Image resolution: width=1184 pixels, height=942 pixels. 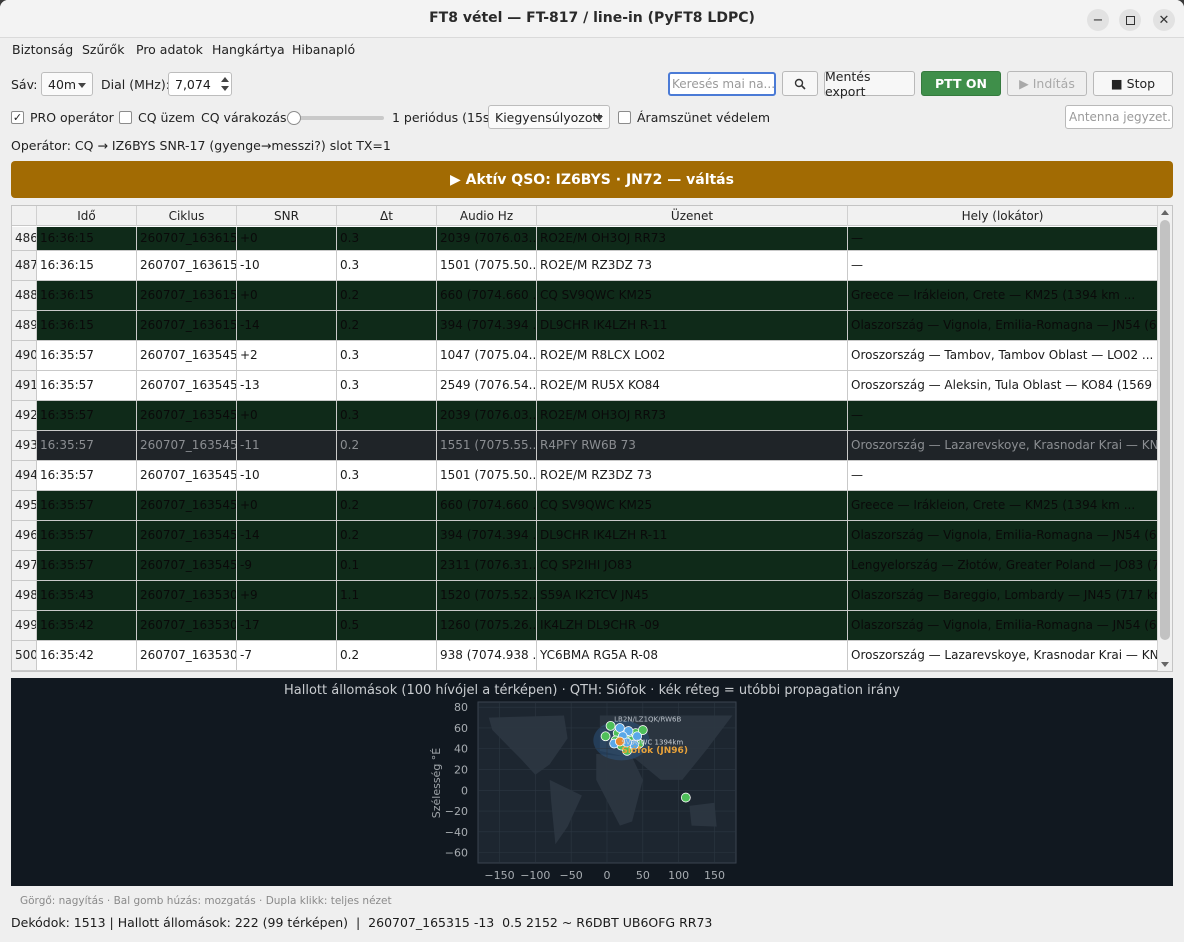 What do you see at coordinates (67, 84) in the screenshot?
I see `band-select: 40m` at bounding box center [67, 84].